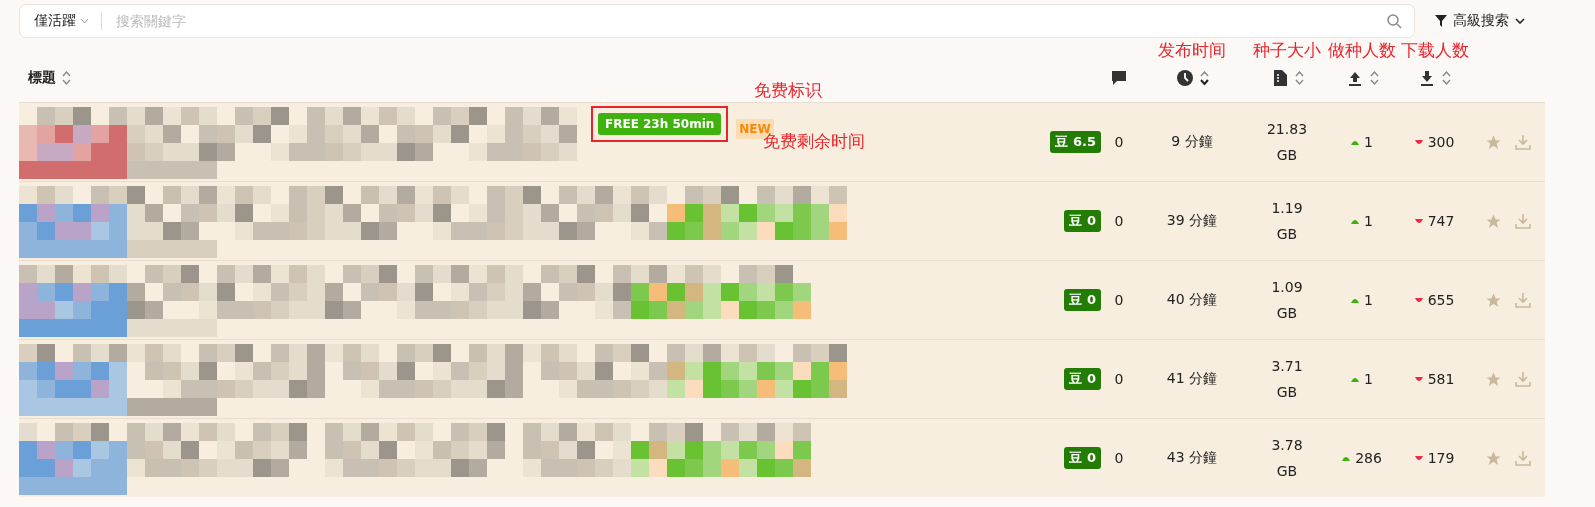  I want to click on leechers-cell: 581, so click(1434, 379).